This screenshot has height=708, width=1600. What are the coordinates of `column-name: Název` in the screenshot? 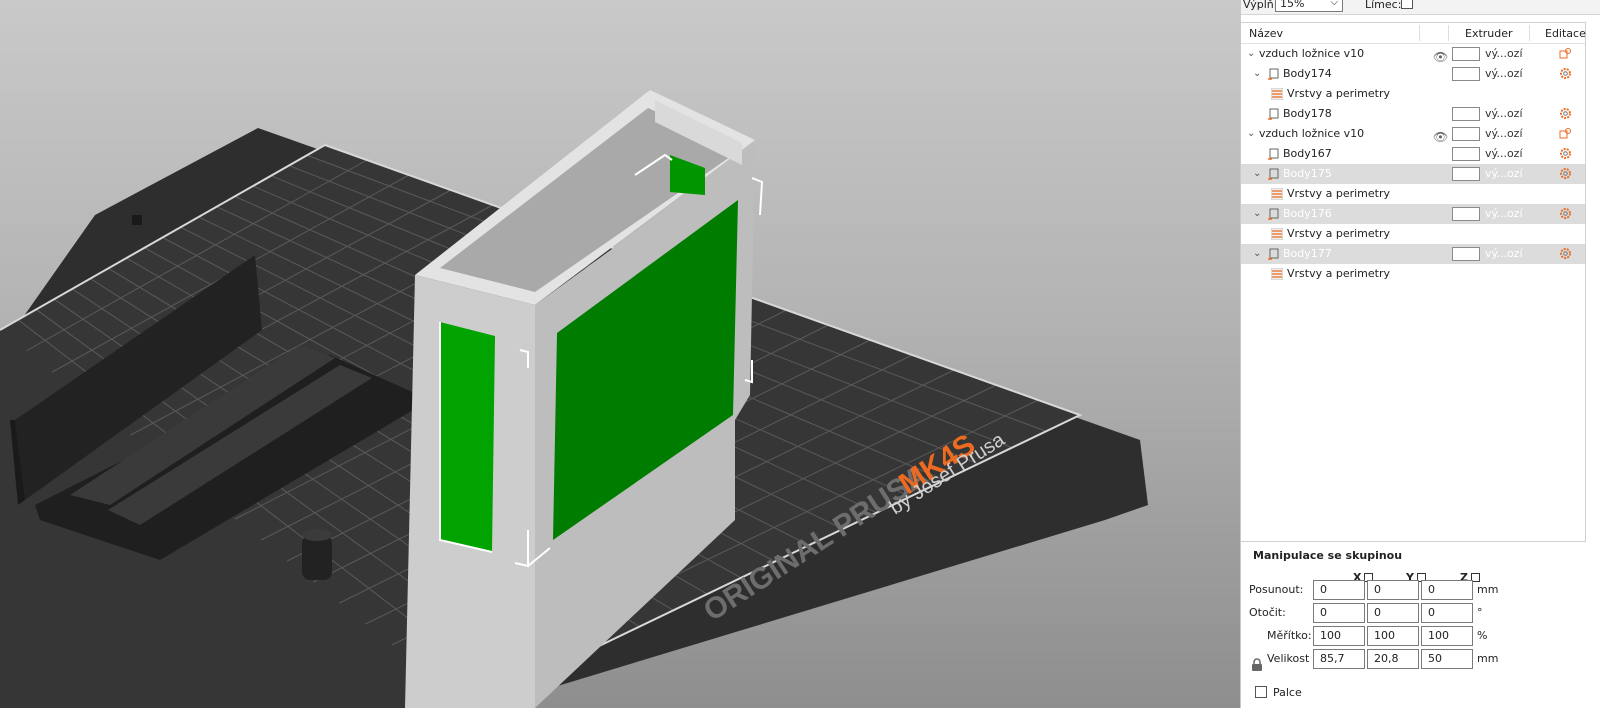 It's located at (1266, 33).